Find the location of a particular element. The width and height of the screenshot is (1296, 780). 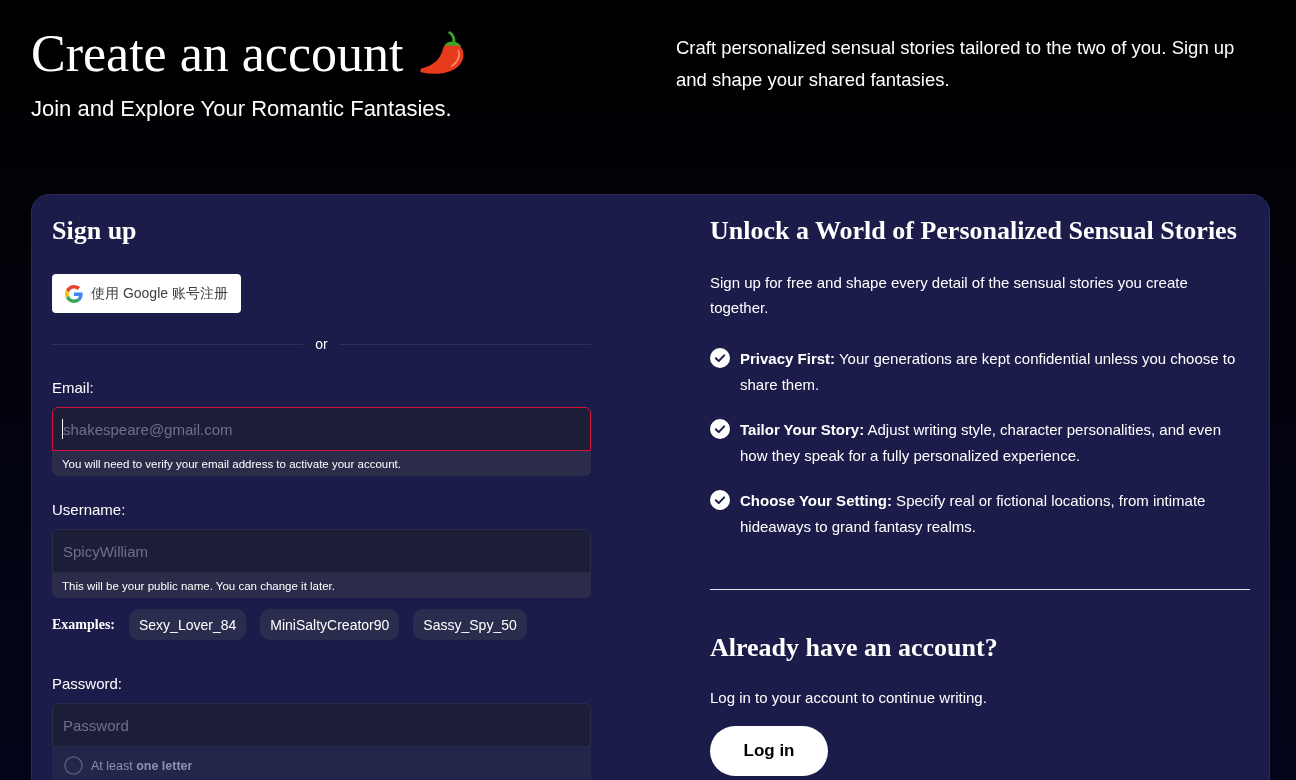

divider-label: or is located at coordinates (321, 344).